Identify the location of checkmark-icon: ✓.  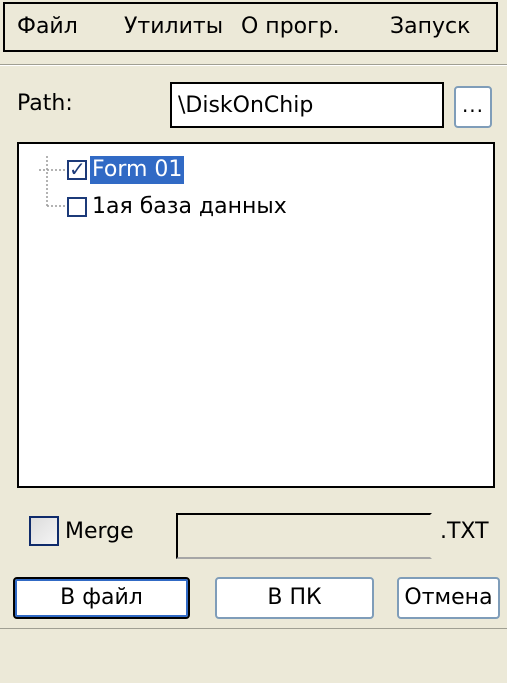
(77, 169).